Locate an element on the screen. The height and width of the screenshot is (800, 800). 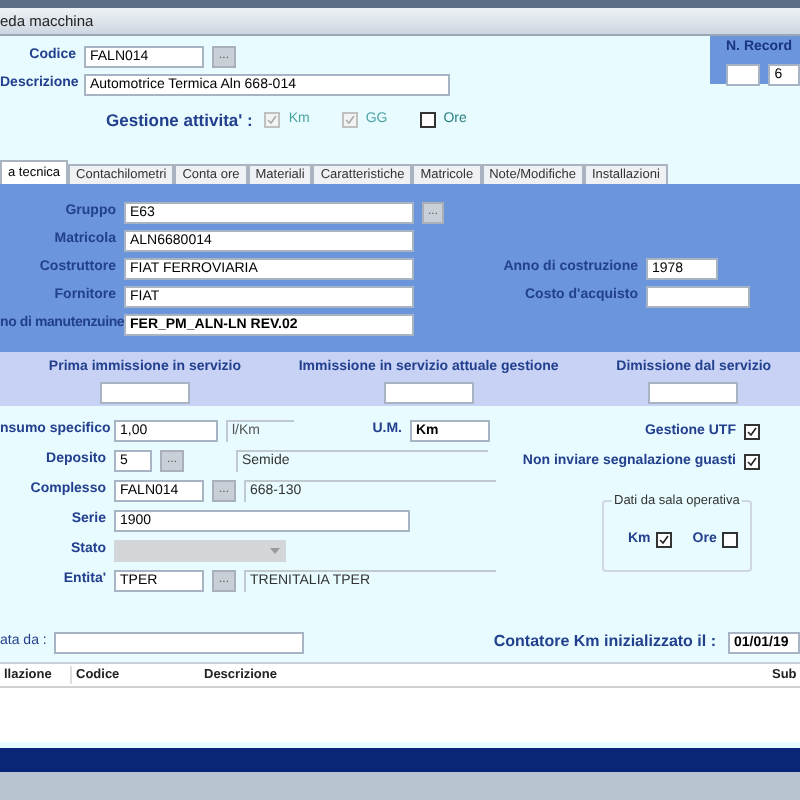
origine-field is located at coordinates (179, 642).